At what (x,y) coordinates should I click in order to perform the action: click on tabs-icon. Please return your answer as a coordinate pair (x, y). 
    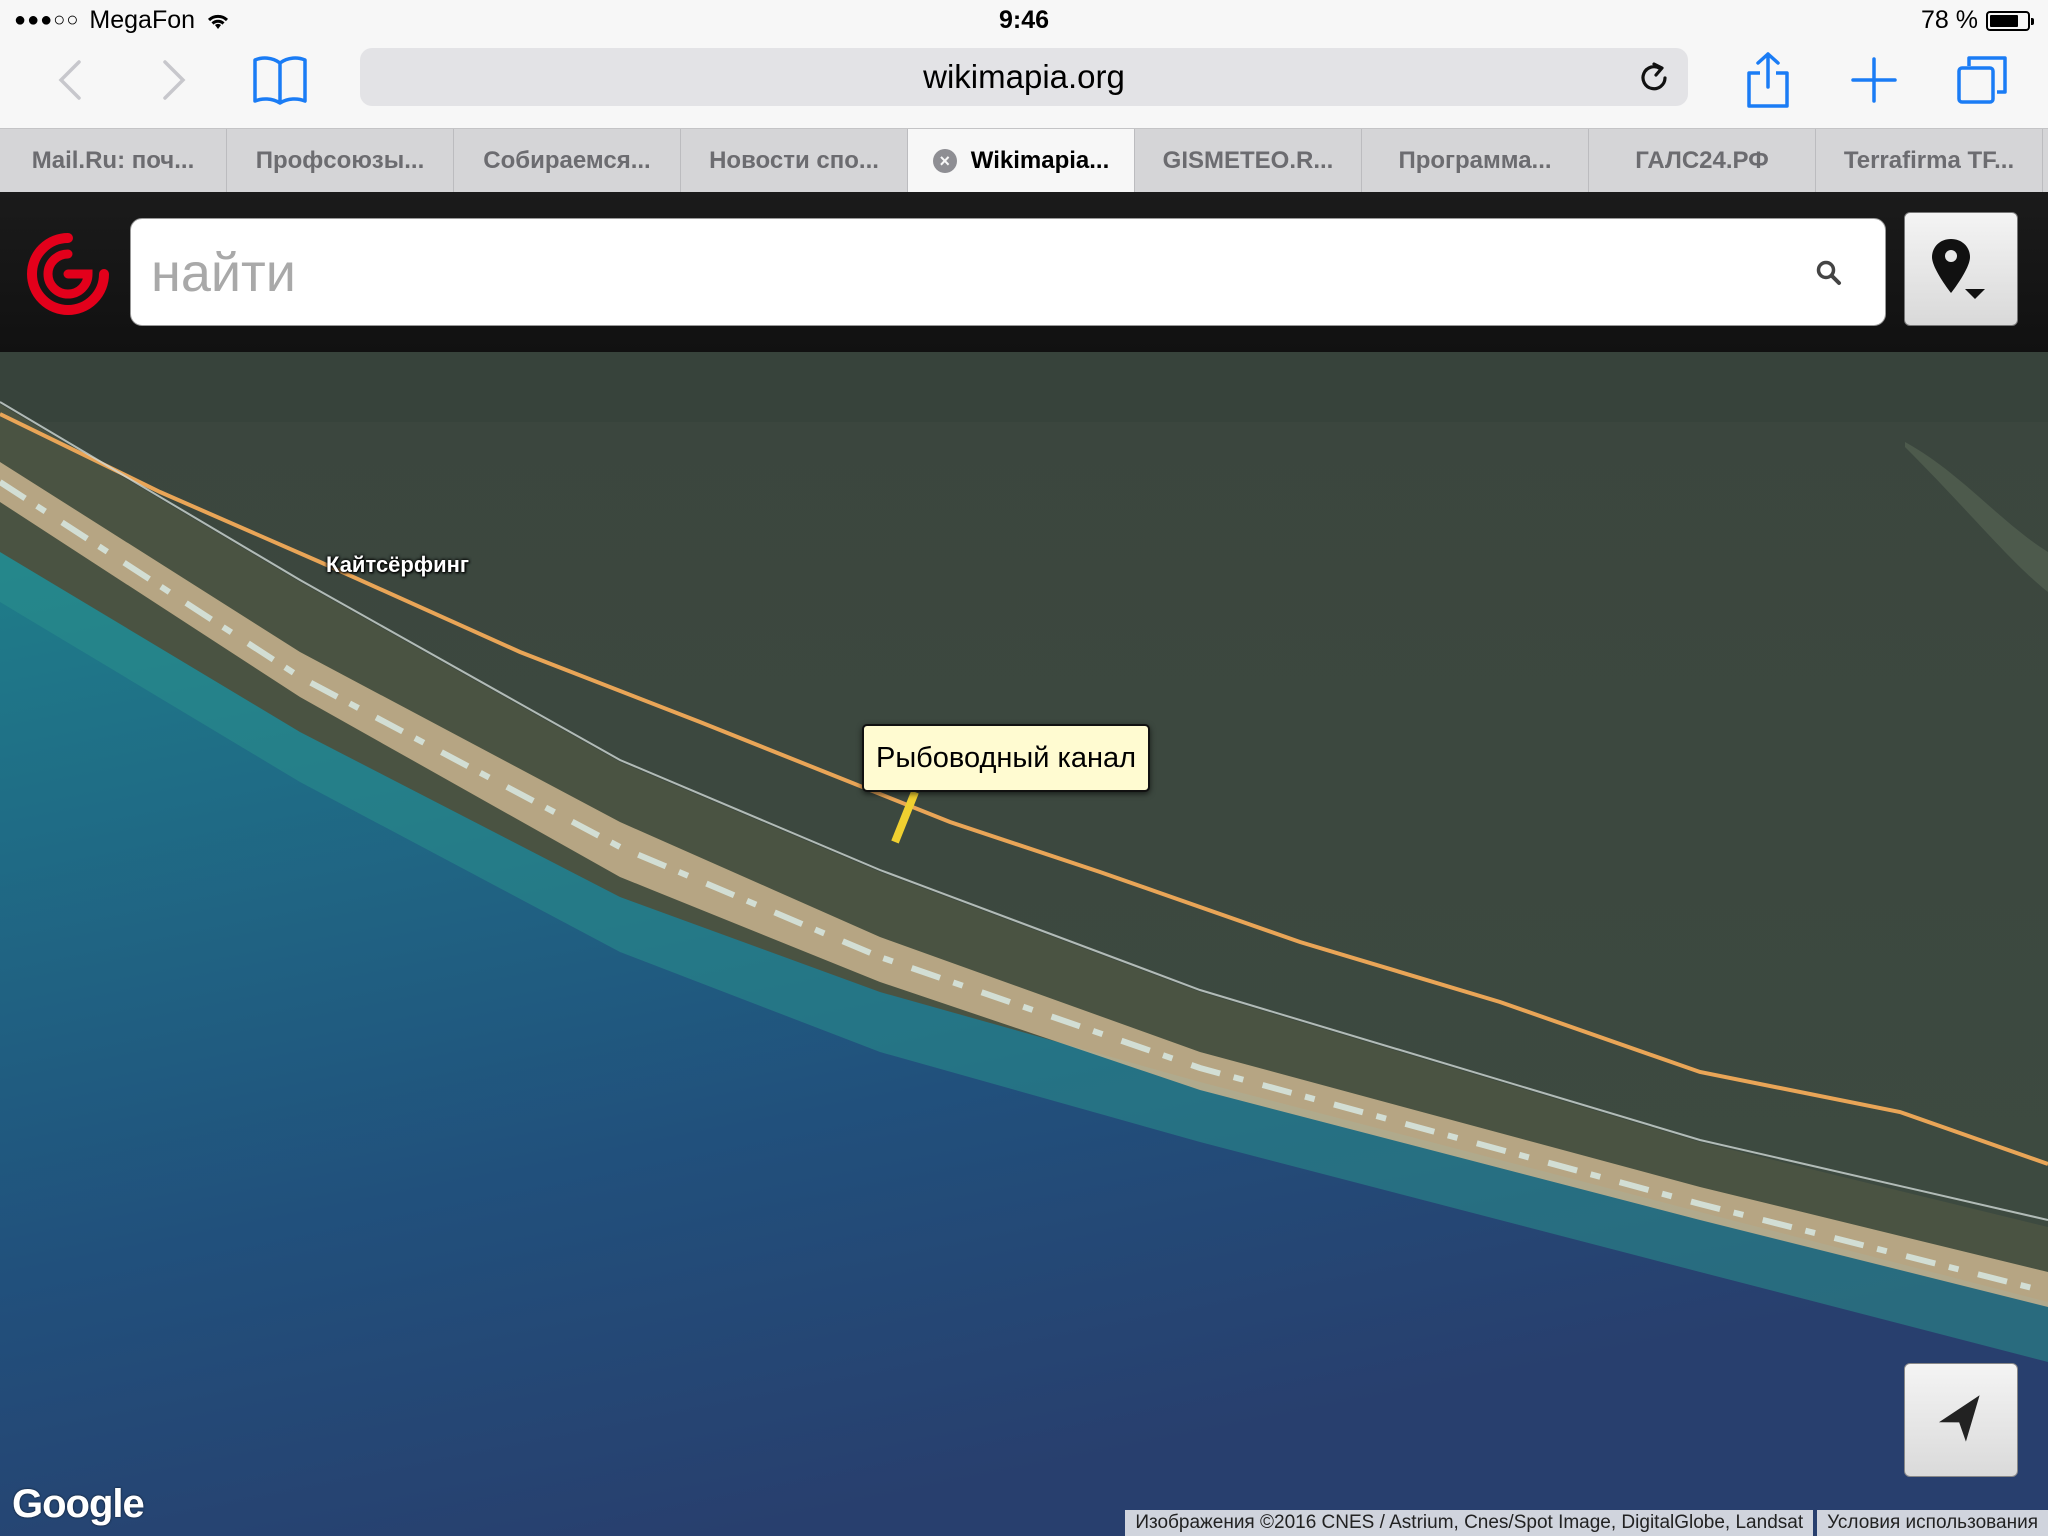
    Looking at the image, I should click on (1982, 80).